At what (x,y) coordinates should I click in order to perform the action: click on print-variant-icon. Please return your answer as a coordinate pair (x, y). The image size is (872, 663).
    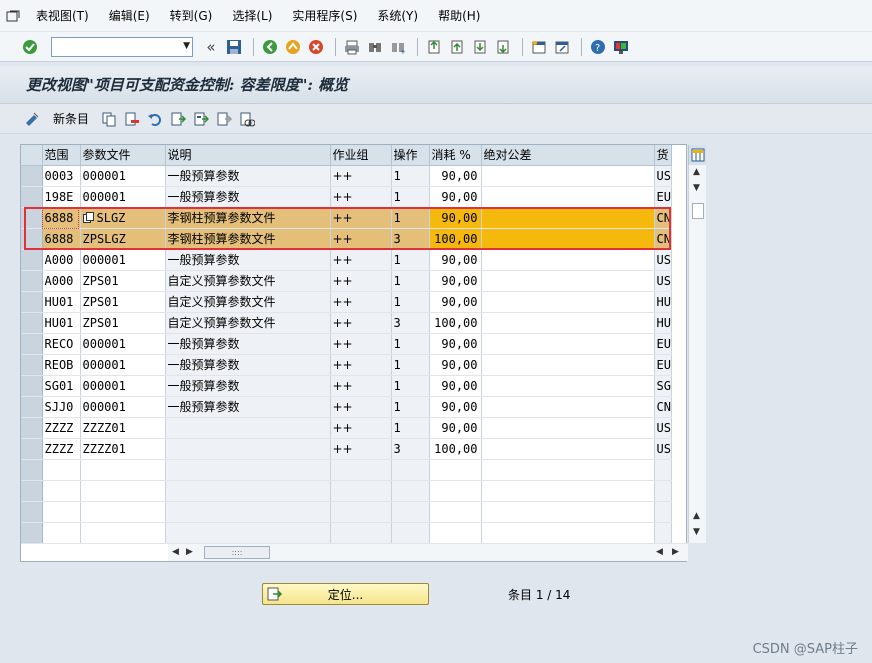
    Looking at the image, I should click on (247, 119).